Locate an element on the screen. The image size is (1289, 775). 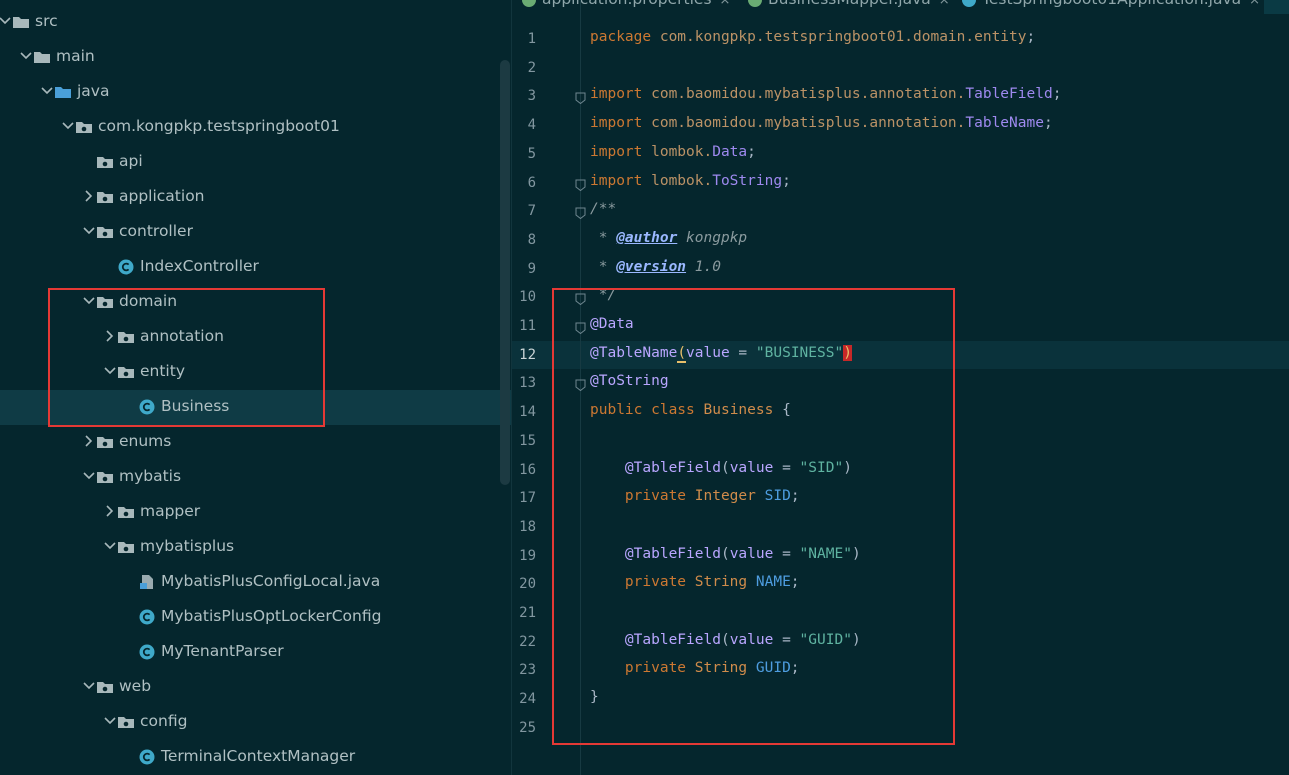
code-line: @TableField(value = "GUID") is located at coordinates (725, 644).